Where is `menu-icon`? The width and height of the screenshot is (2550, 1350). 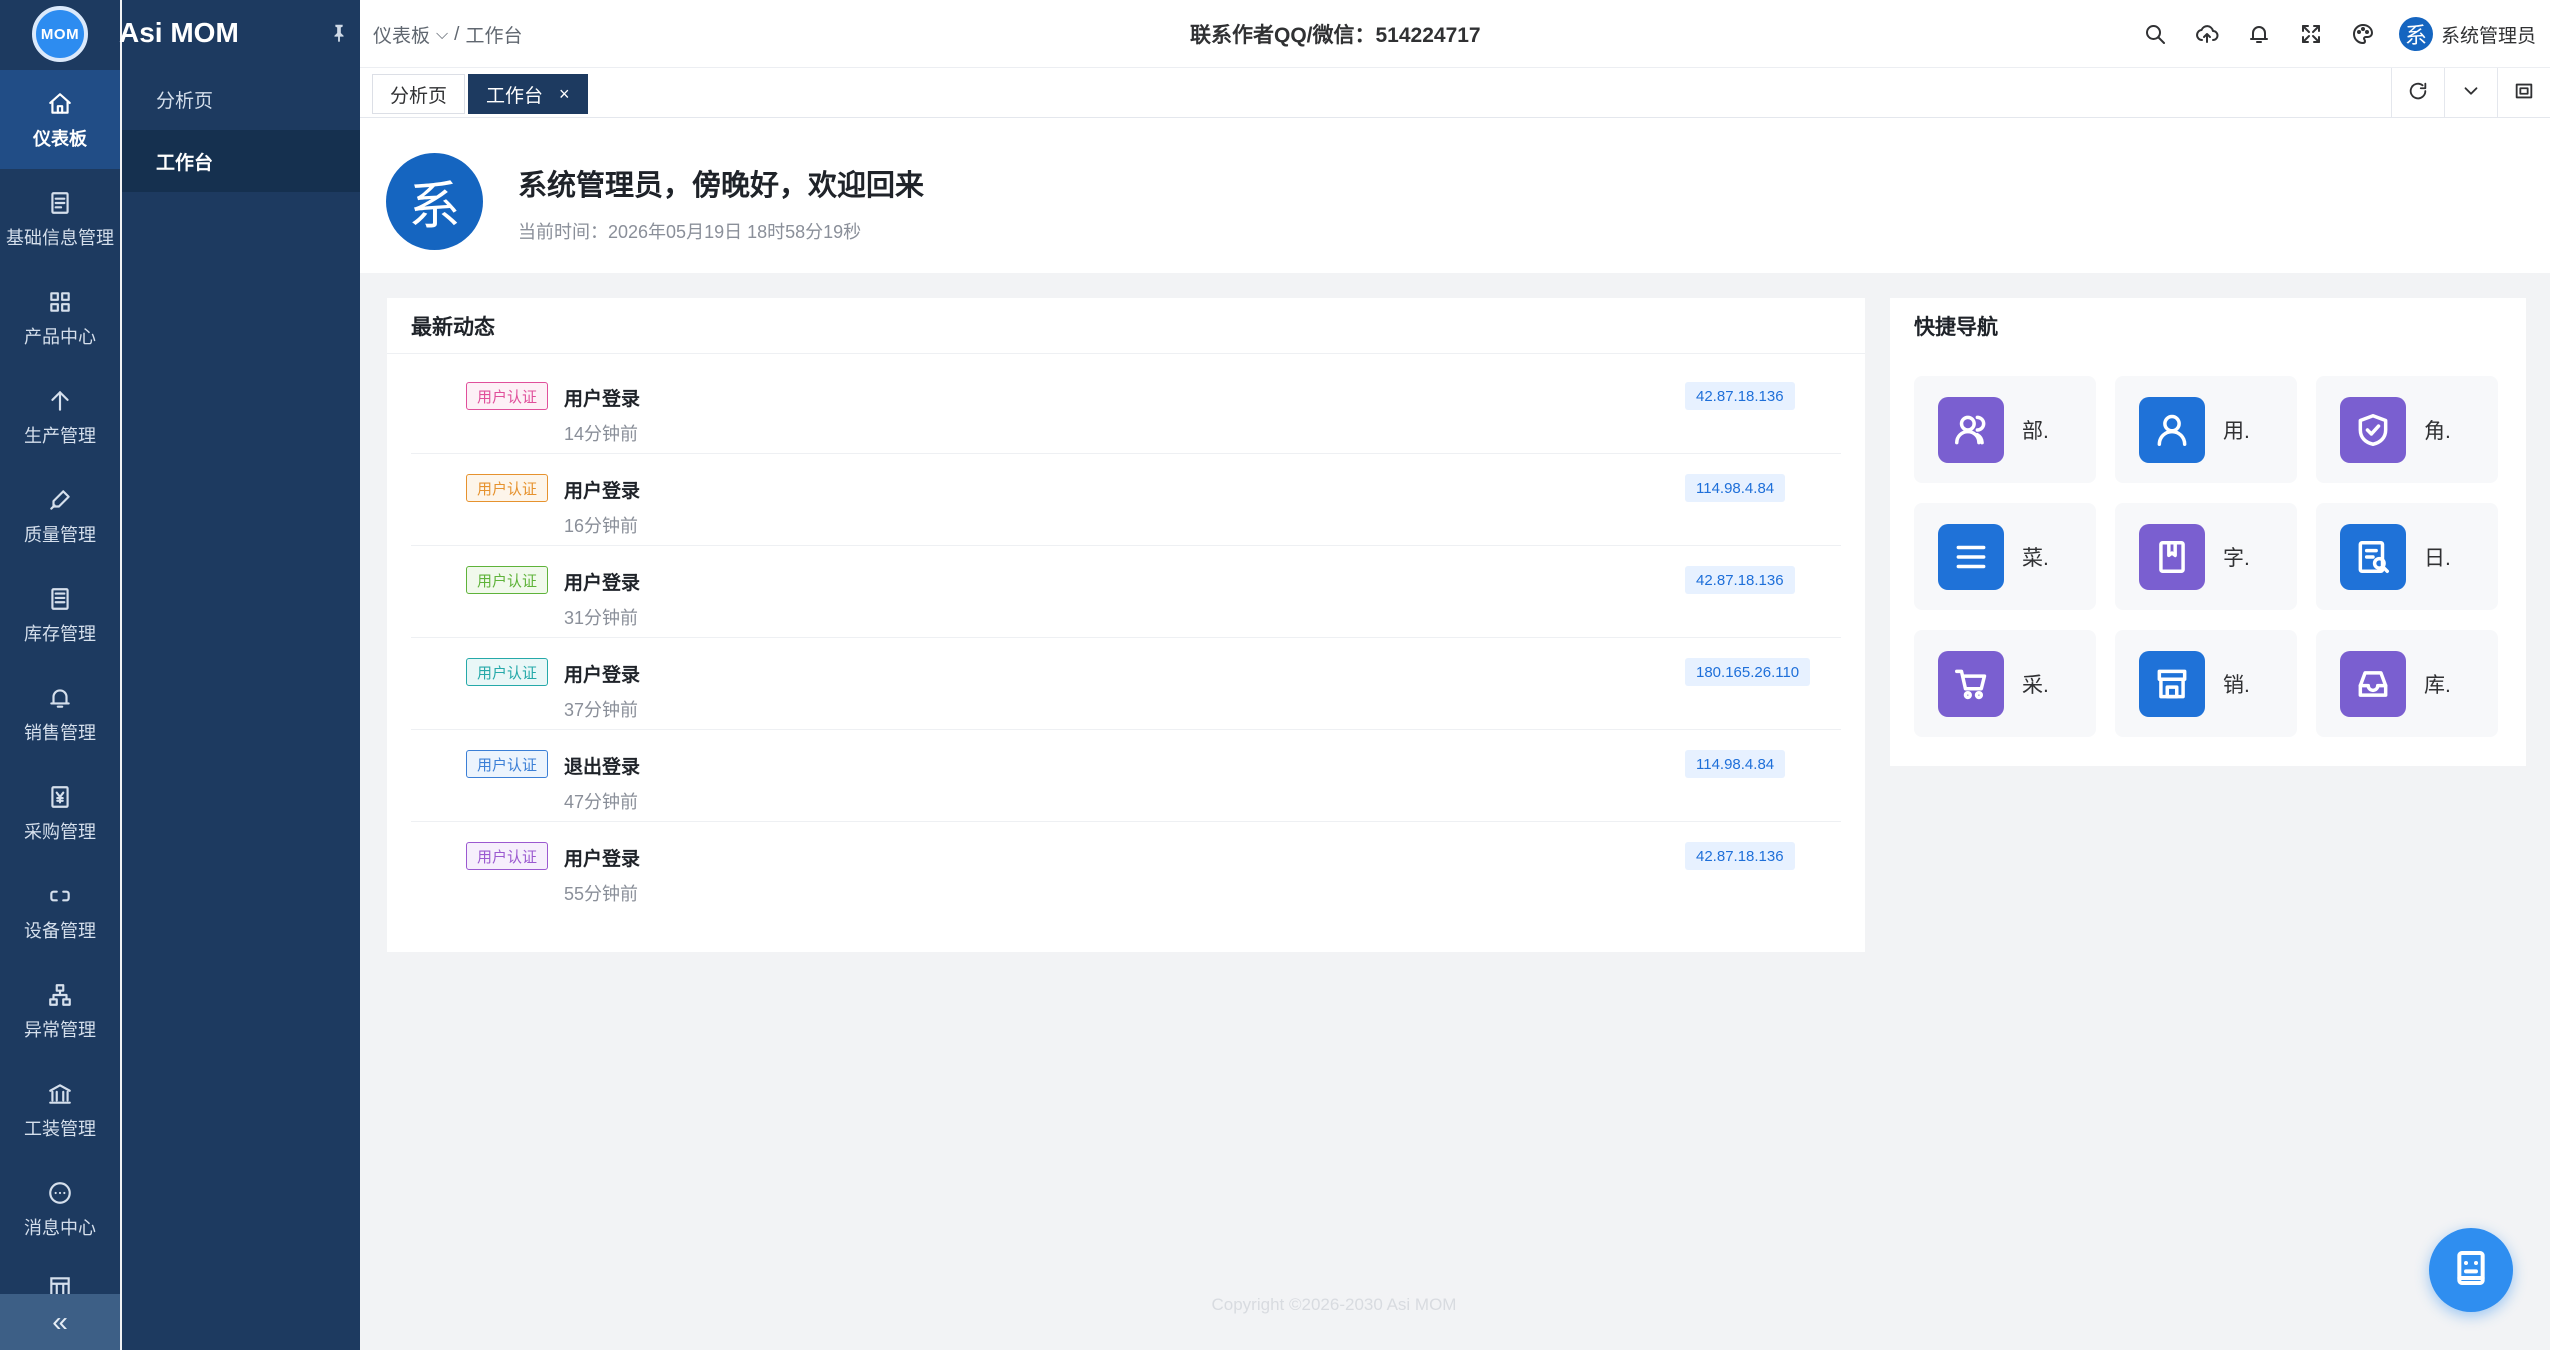
menu-icon is located at coordinates (1971, 556).